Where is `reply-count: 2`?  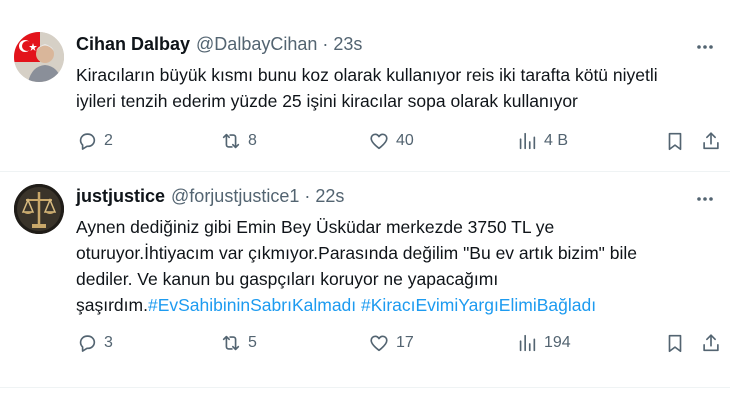 reply-count: 2 is located at coordinates (108, 140).